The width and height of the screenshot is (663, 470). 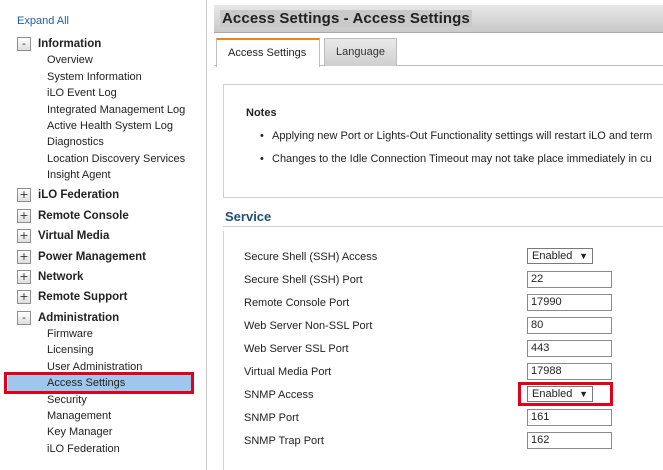 I want to click on web-ssl-port-label: Web Server SSL Port, so click(x=296, y=349).